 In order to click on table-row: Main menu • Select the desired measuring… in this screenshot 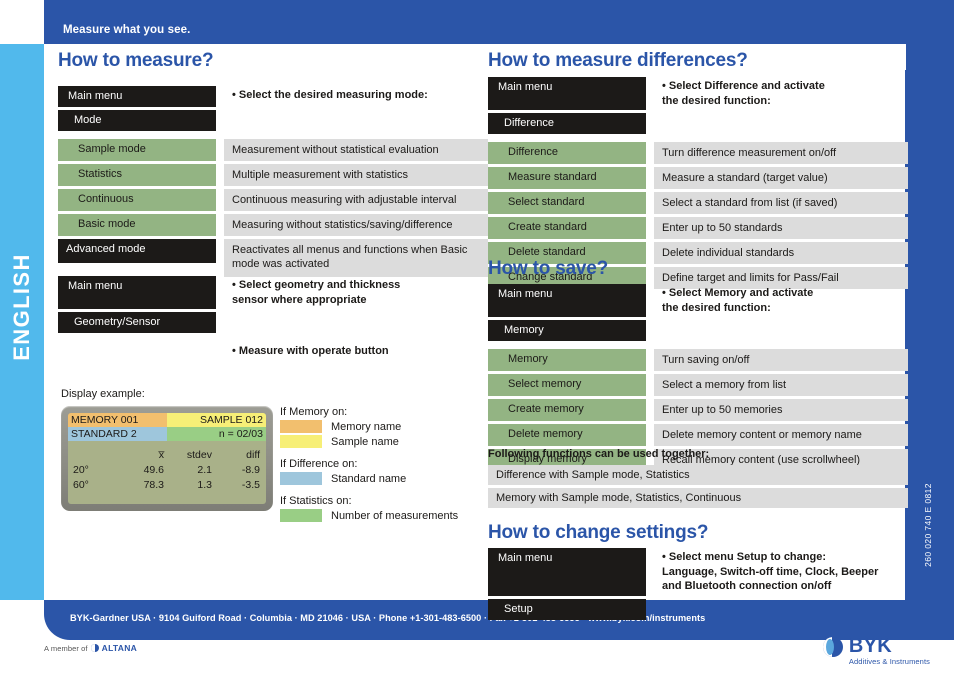, I will do `click(273, 96)`.